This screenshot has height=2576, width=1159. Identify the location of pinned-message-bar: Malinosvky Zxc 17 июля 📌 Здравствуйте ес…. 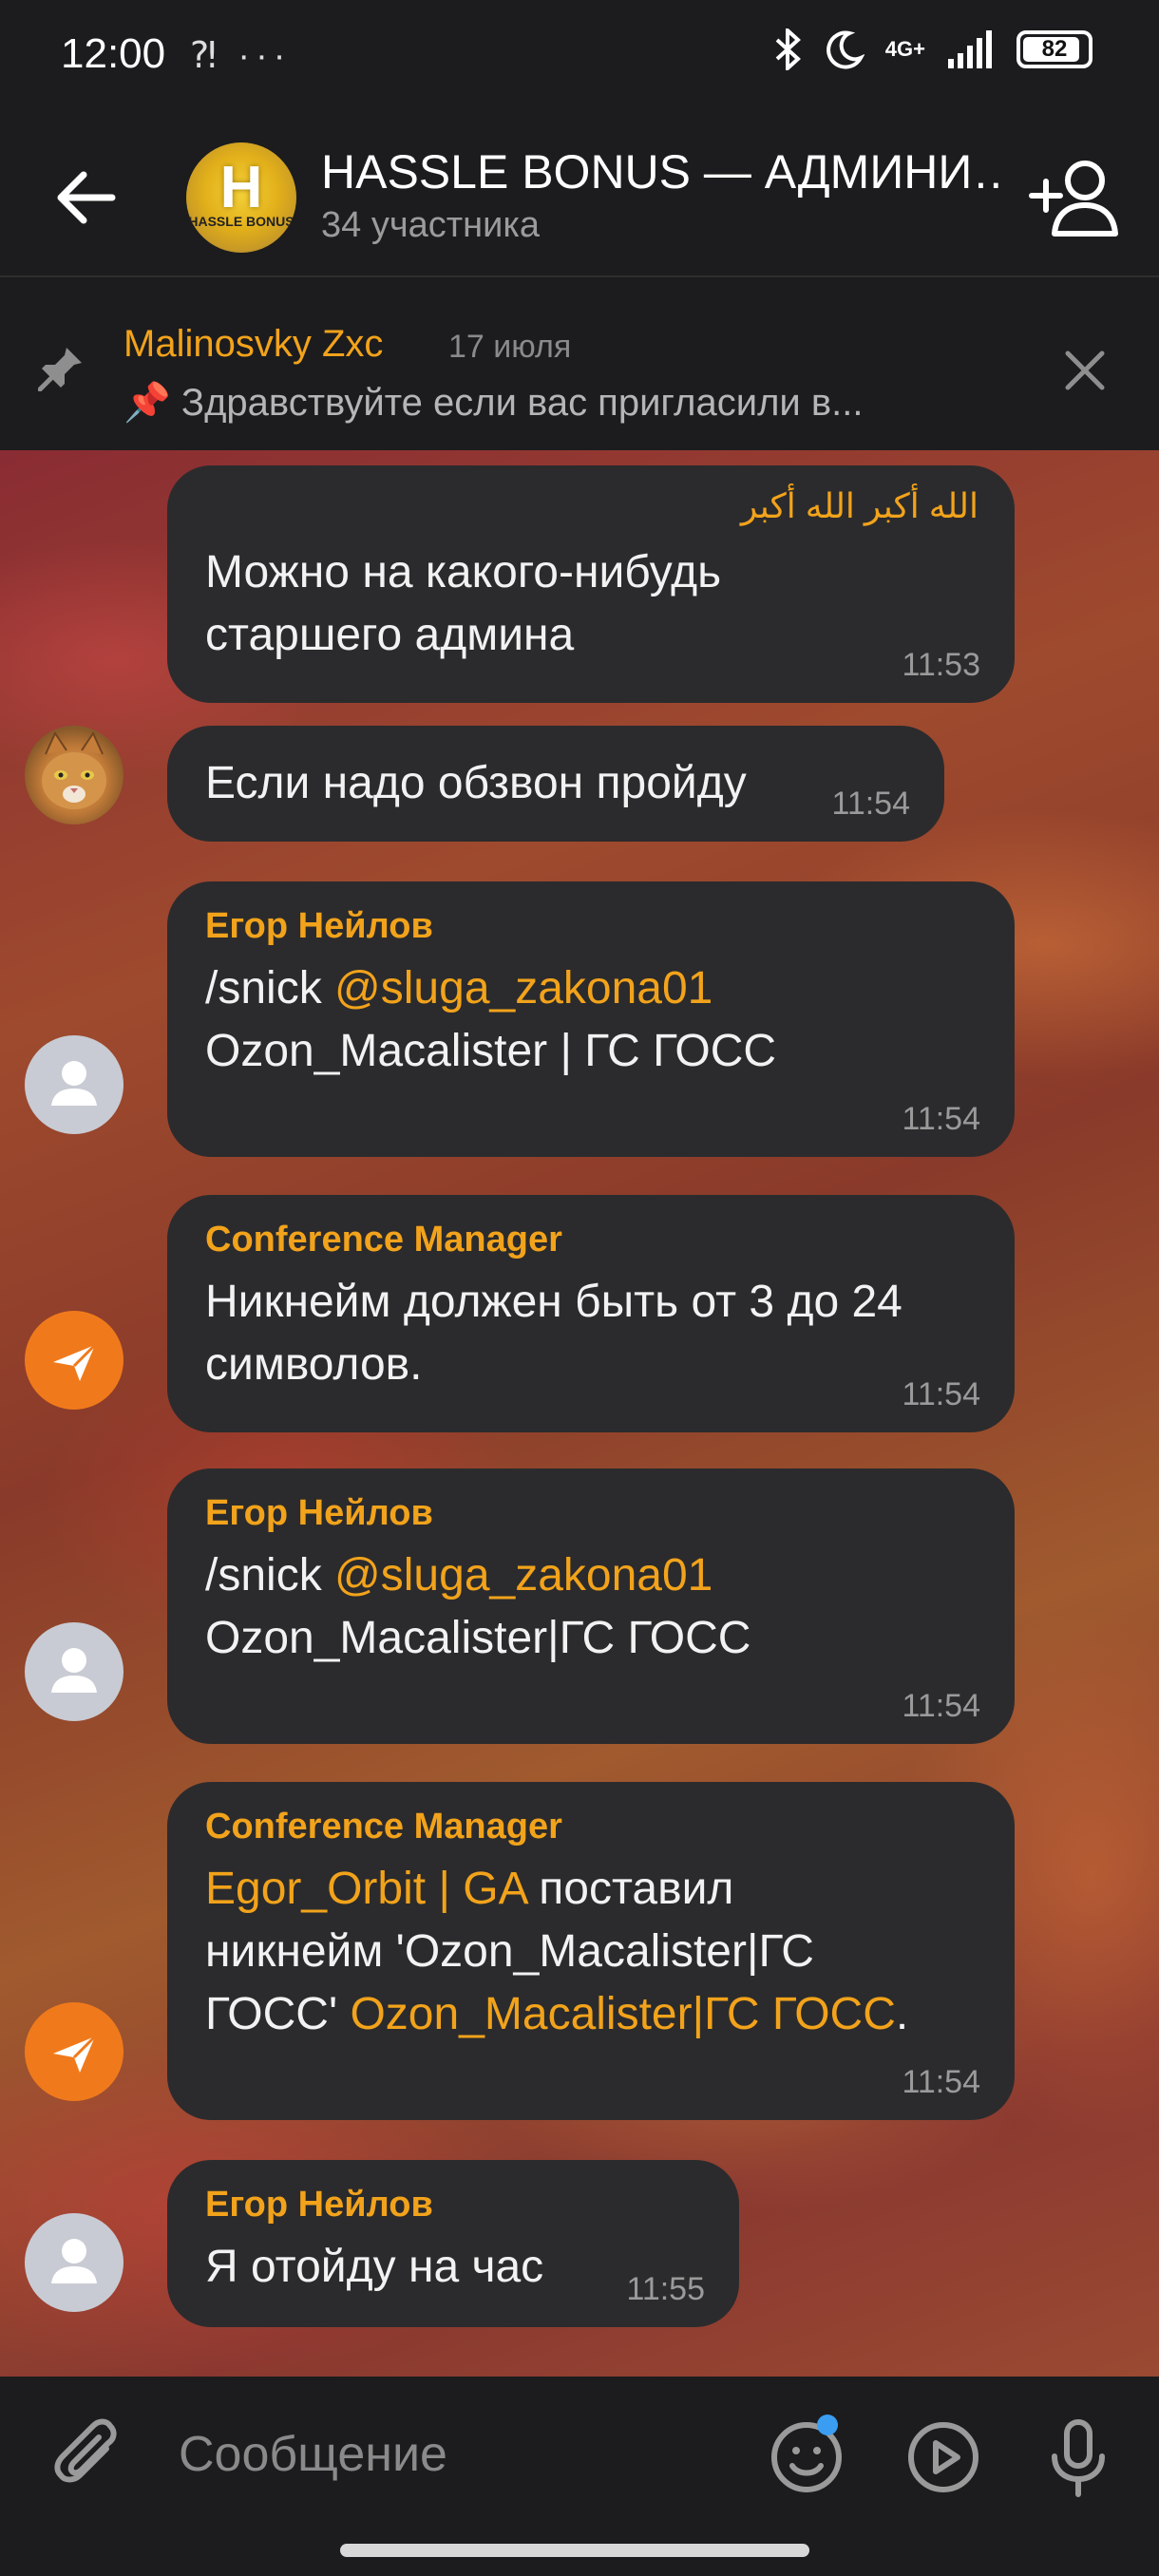
(579, 362).